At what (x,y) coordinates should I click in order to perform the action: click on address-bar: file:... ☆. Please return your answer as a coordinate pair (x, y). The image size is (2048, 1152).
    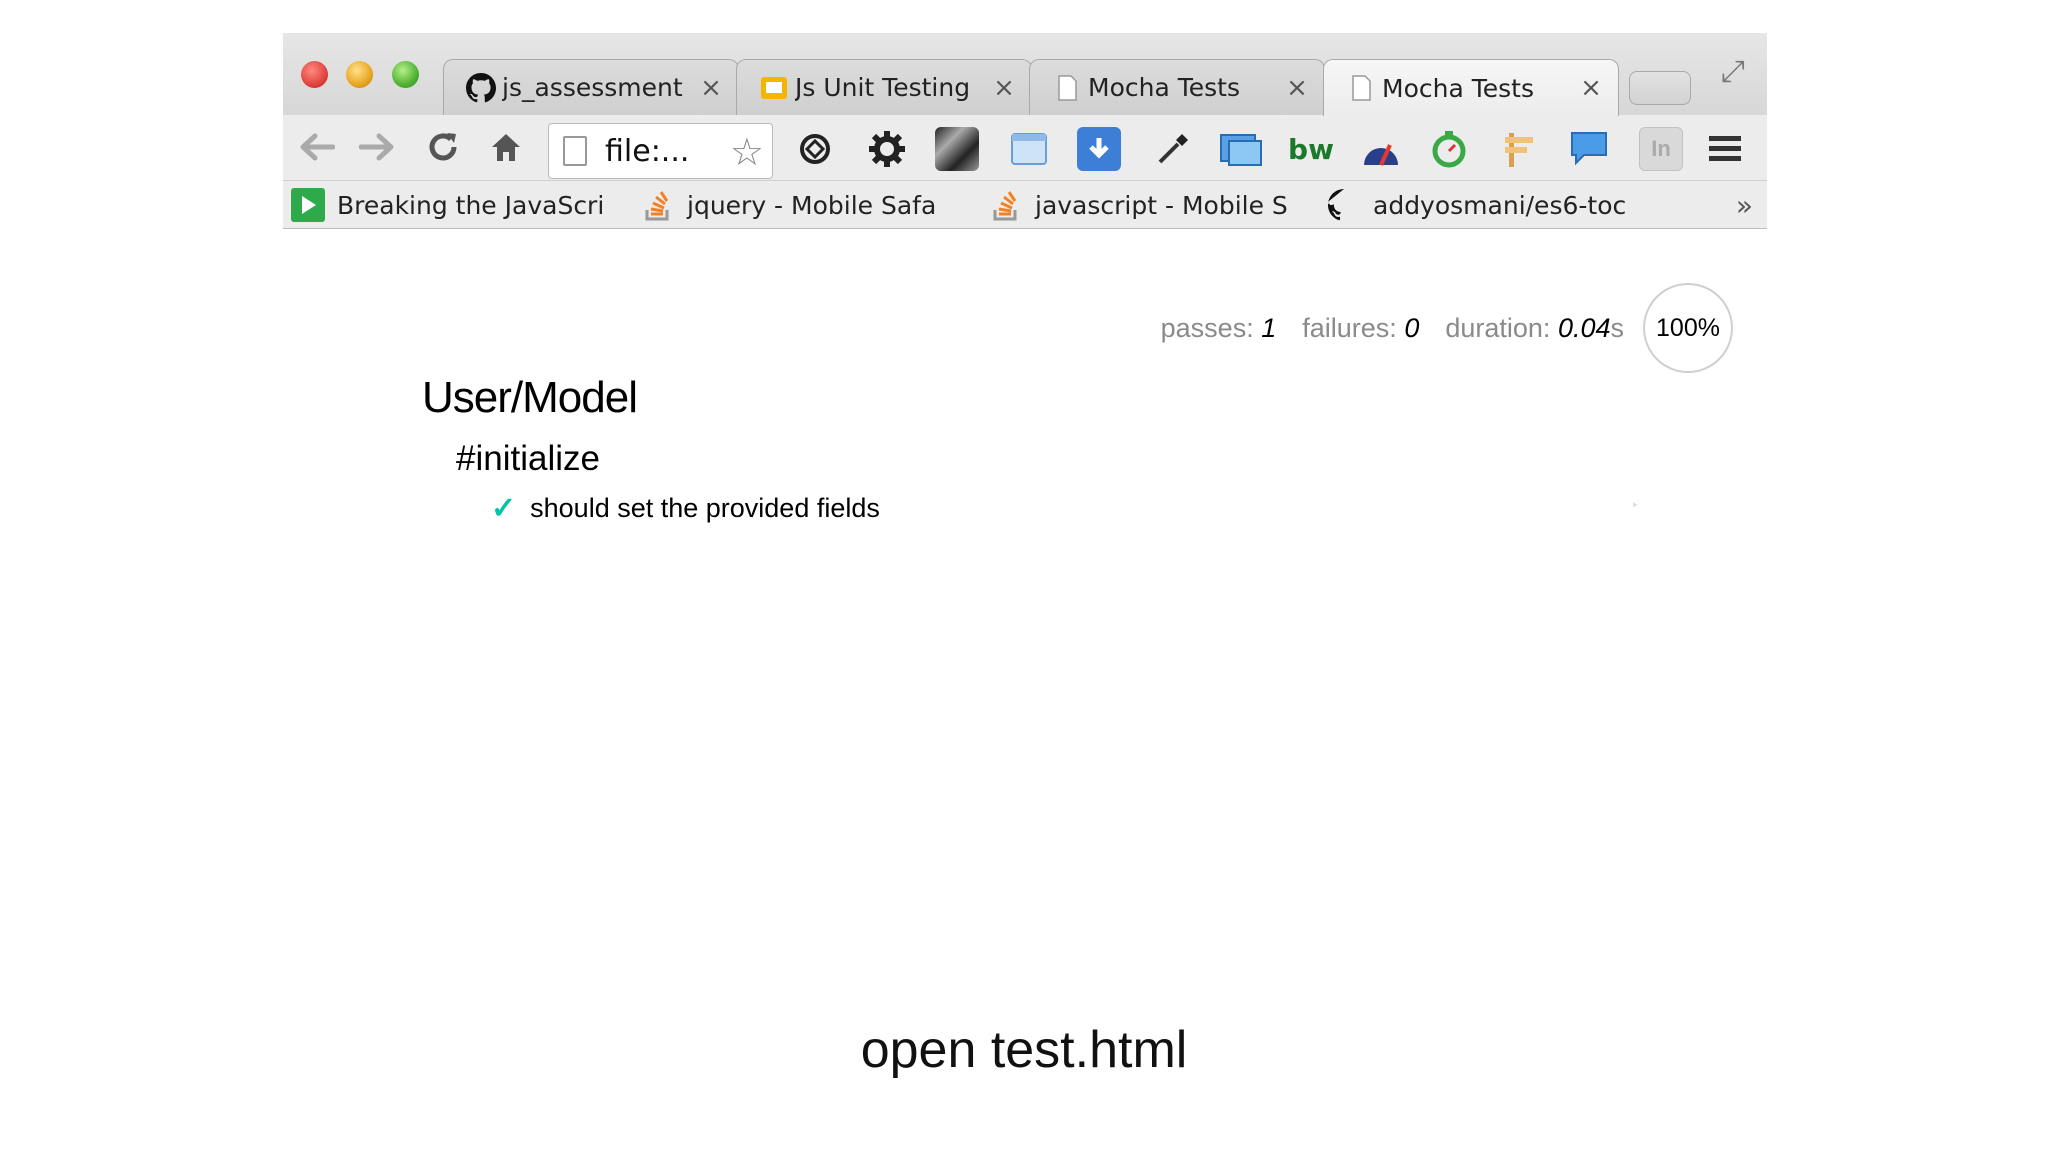
    Looking at the image, I should click on (660, 151).